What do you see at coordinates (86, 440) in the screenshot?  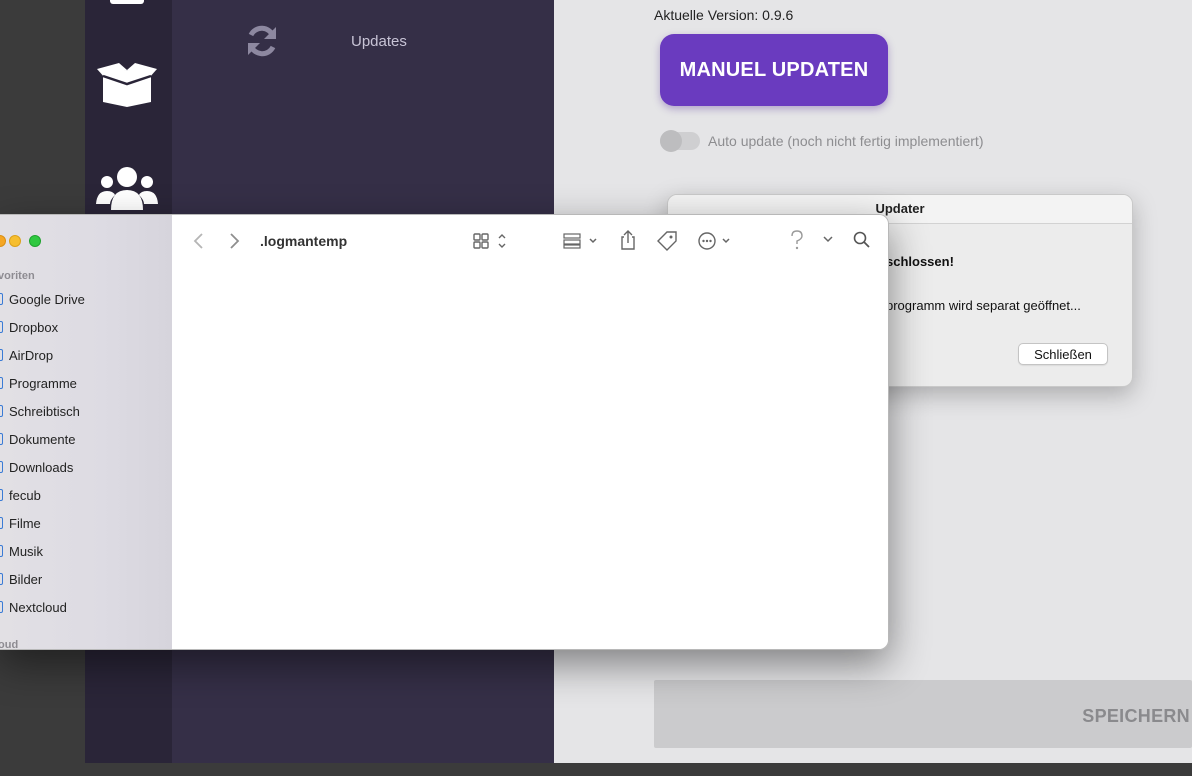 I see `sidebar-item: Dokumente` at bounding box center [86, 440].